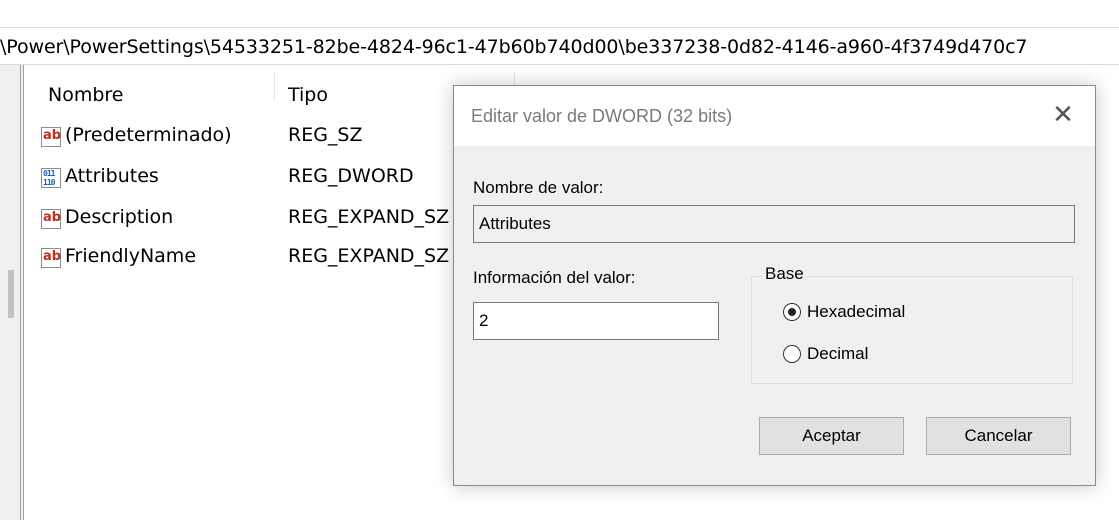  Describe the element at coordinates (274, 86) in the screenshot. I see `column-separator` at that location.